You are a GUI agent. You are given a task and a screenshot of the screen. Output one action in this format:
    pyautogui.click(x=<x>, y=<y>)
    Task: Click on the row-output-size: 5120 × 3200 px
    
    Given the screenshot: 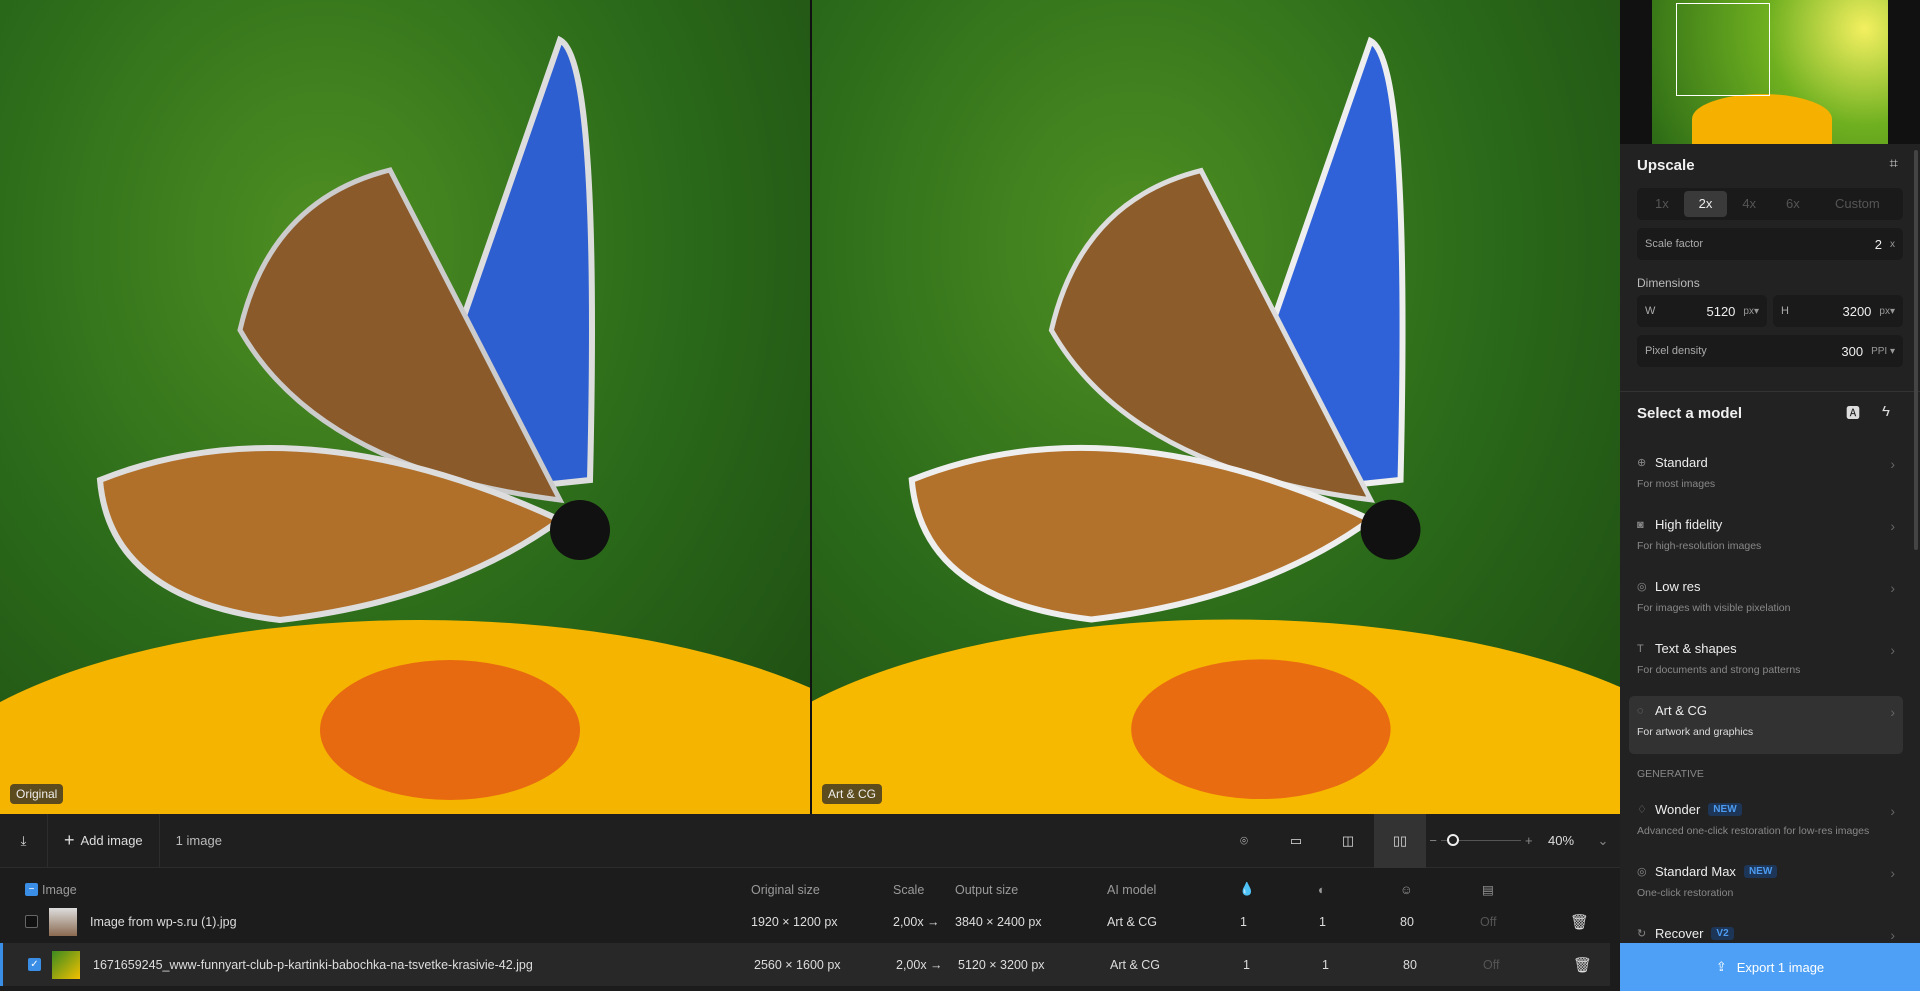 What is the action you would take?
    pyautogui.click(x=1001, y=964)
    